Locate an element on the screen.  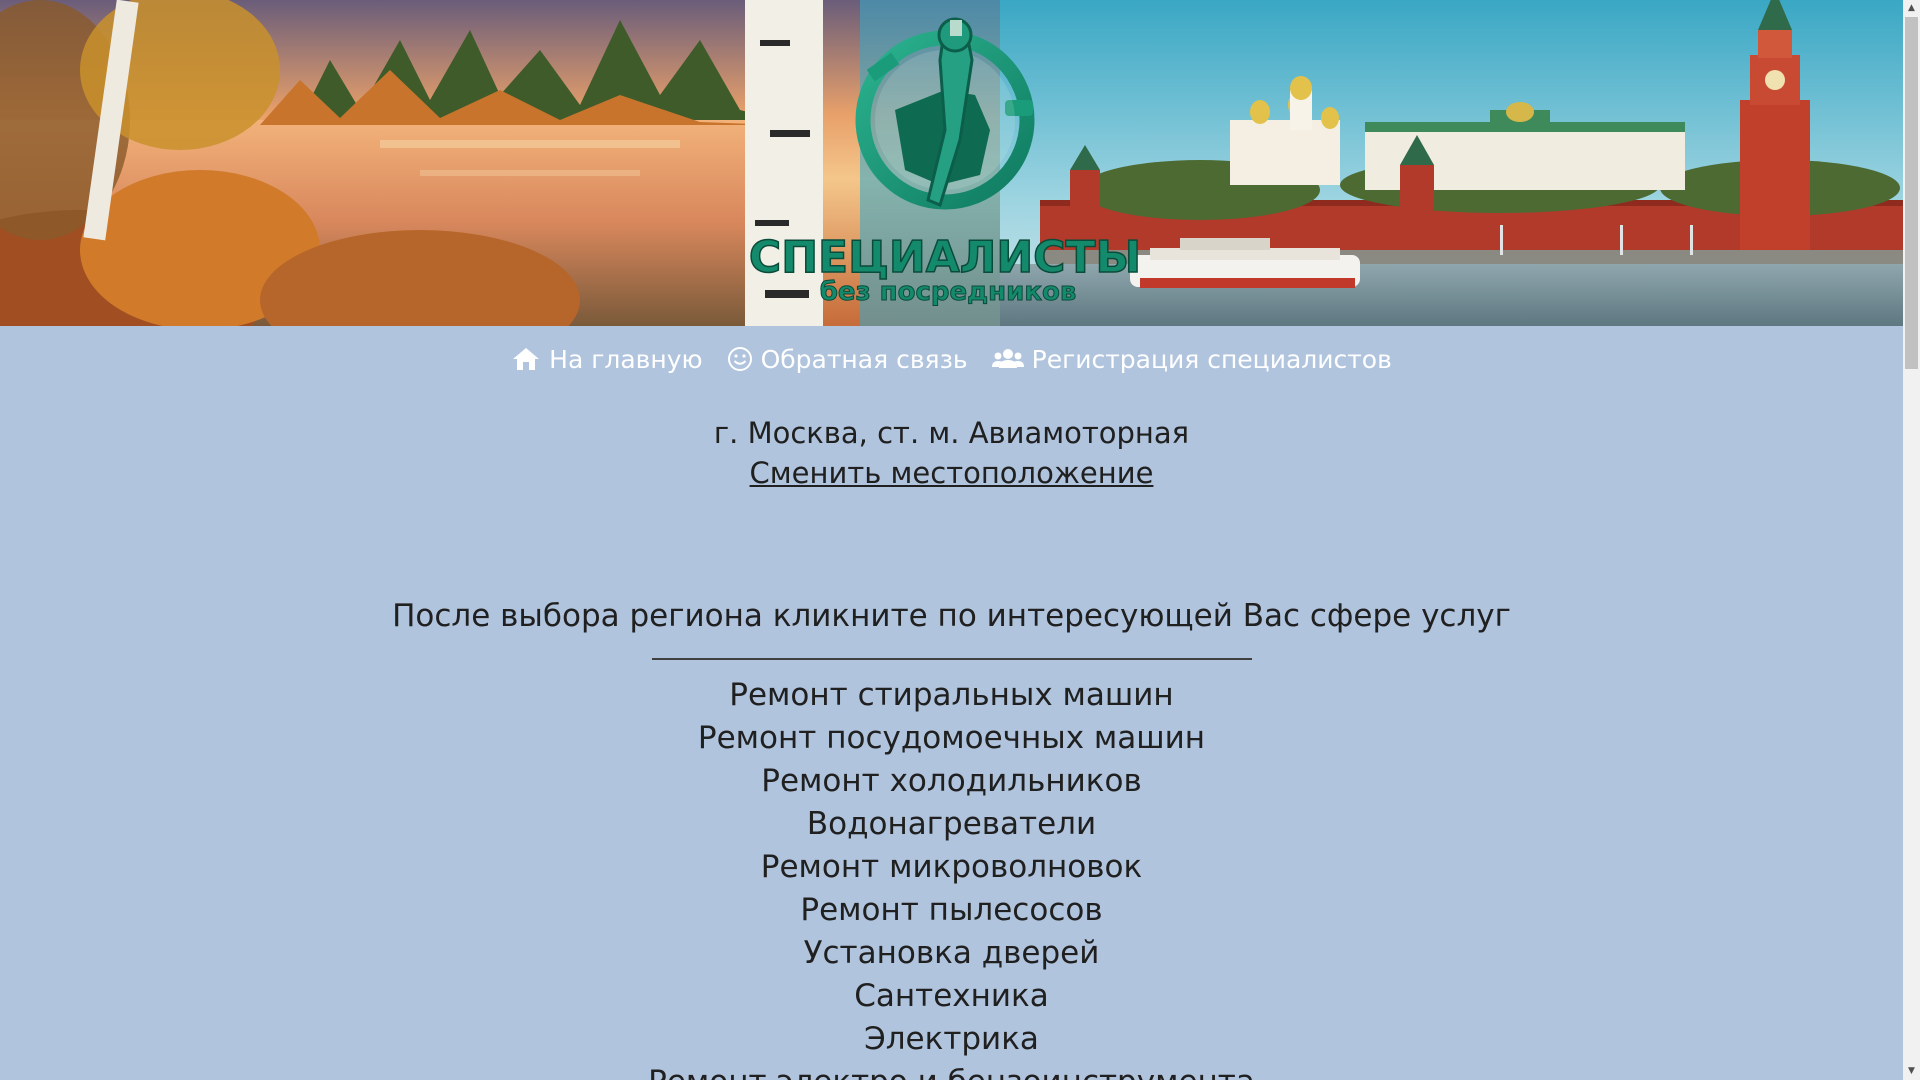
scroll-up-arrow-icon: ▲ is located at coordinates (1911, 8).